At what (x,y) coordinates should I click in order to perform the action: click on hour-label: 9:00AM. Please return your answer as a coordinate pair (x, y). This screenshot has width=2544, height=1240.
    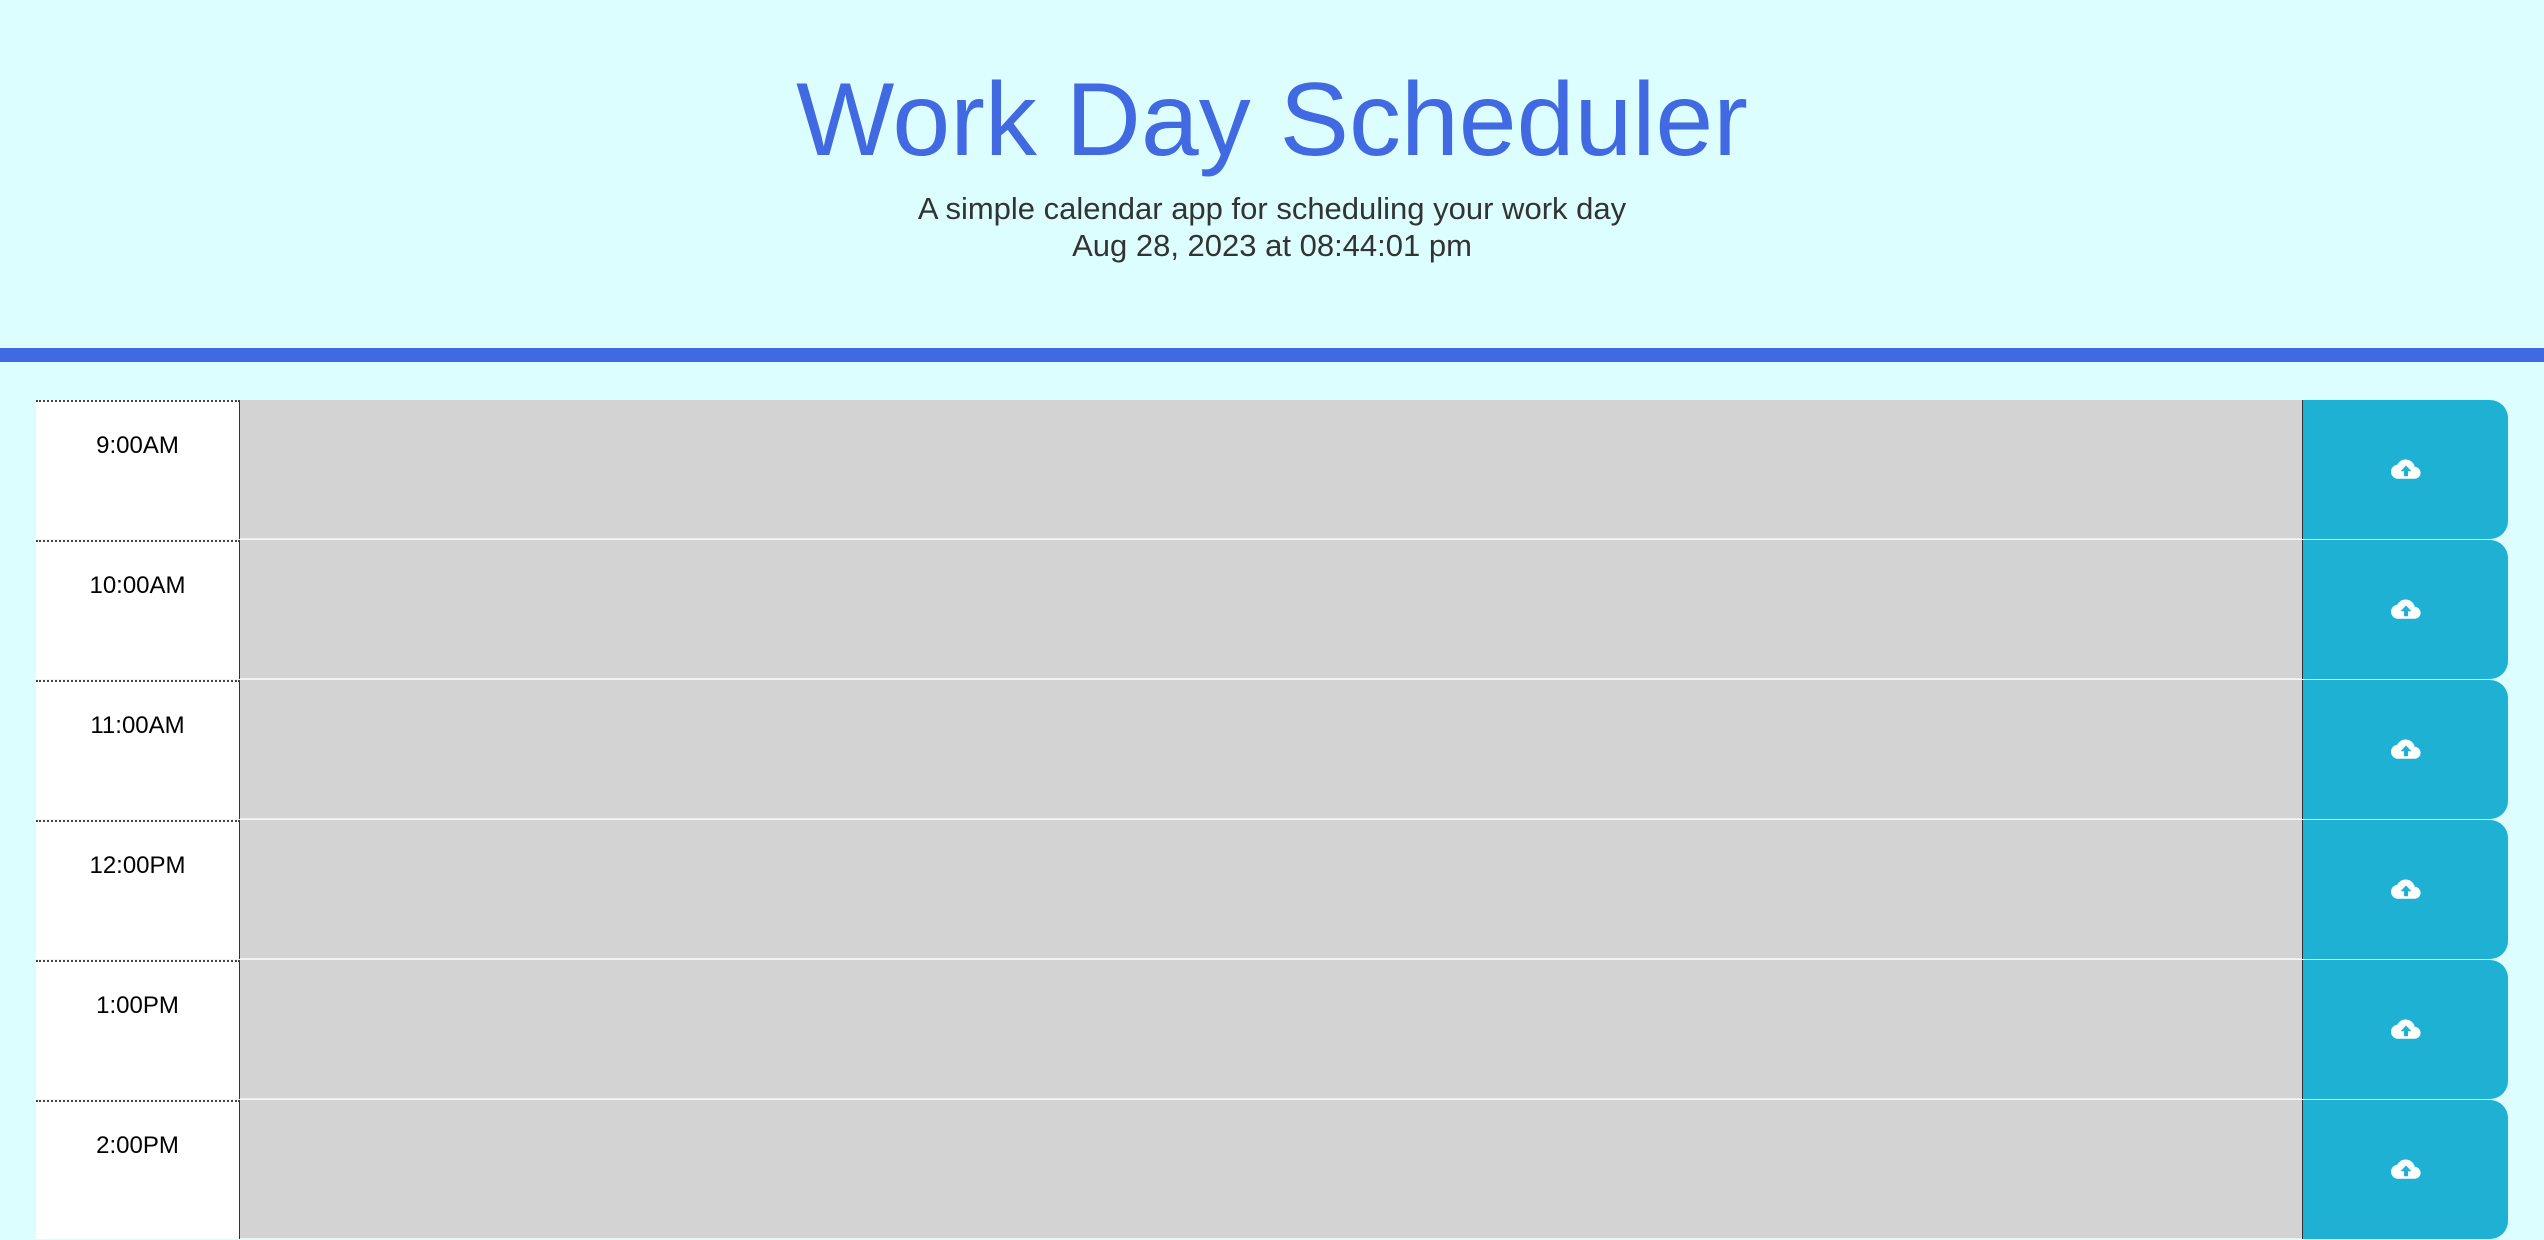
    Looking at the image, I should click on (138, 469).